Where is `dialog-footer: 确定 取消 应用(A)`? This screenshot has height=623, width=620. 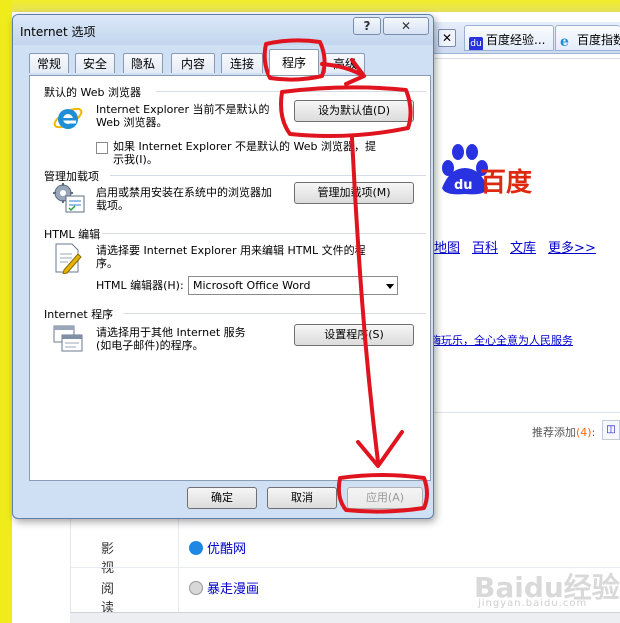 dialog-footer: 确定 取消 应用(A) is located at coordinates (223, 499).